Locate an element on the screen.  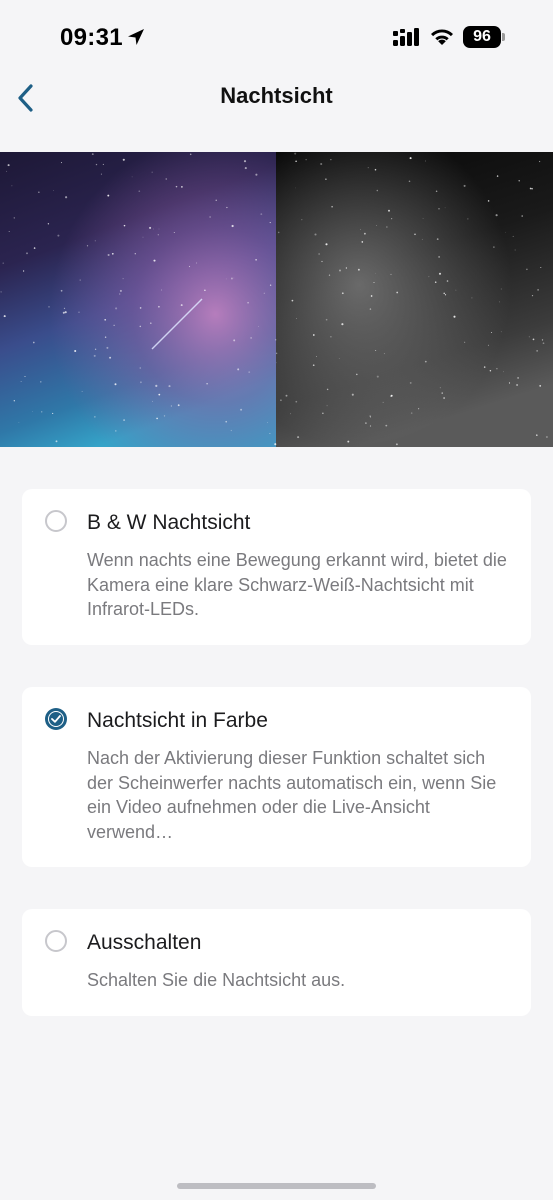
cellular-signal-icon is located at coordinates (406, 37).